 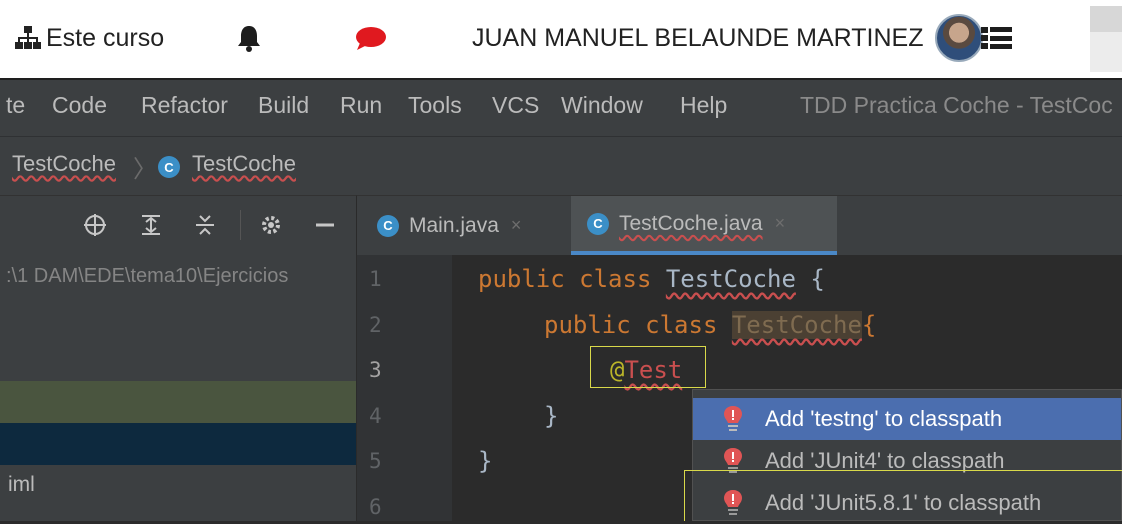 I want to click on scrollbar-track, so click(x=1106, y=19).